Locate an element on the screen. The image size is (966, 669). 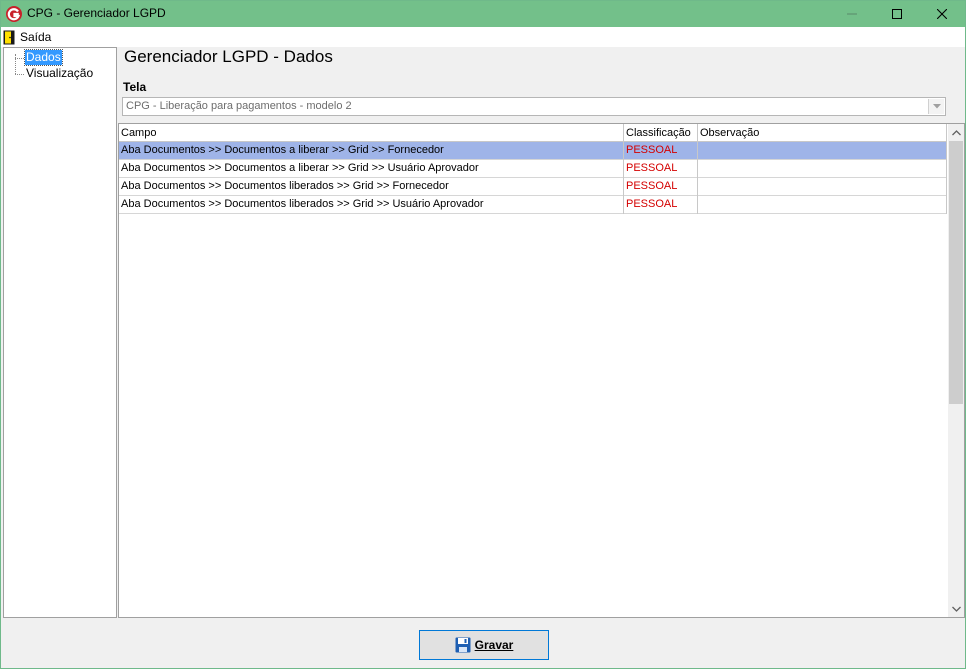
column-header-campo: Campo is located at coordinates (371, 133).